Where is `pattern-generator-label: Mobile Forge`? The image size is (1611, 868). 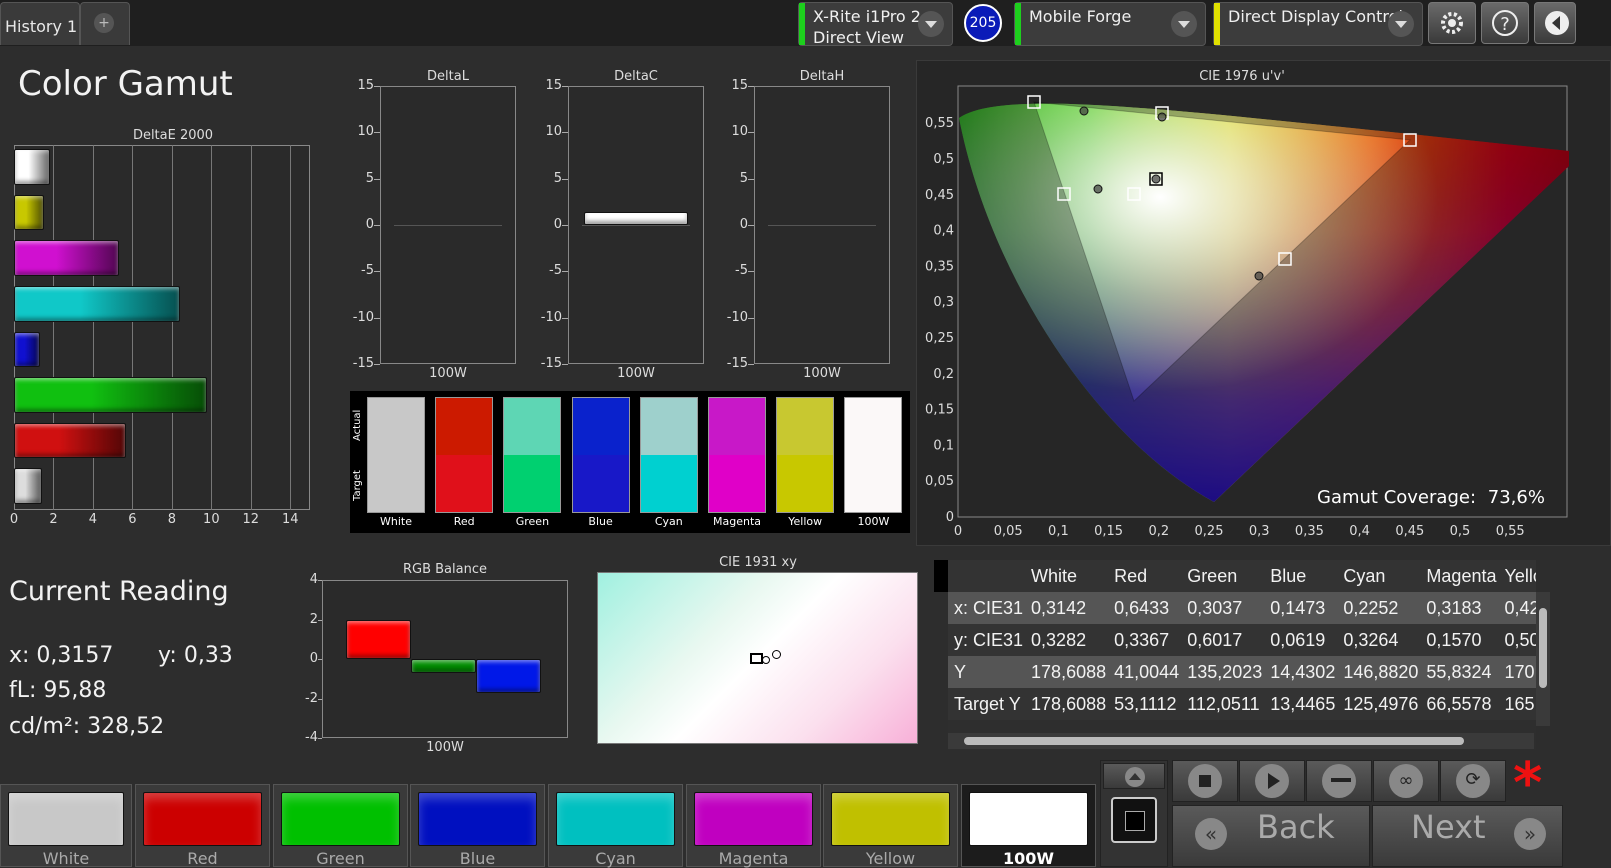
pattern-generator-label: Mobile Forge is located at coordinates (1080, 16).